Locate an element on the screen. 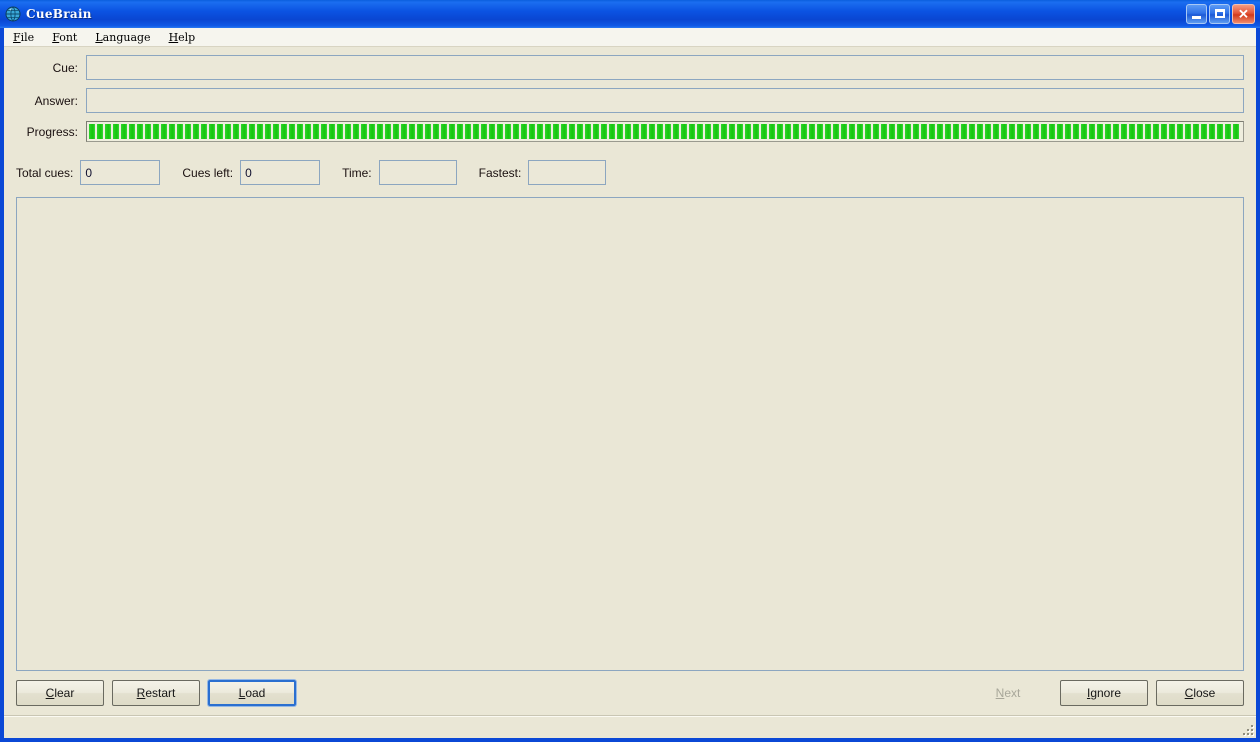 The image size is (1260, 742). menu-item-language: Language is located at coordinates (122, 37).